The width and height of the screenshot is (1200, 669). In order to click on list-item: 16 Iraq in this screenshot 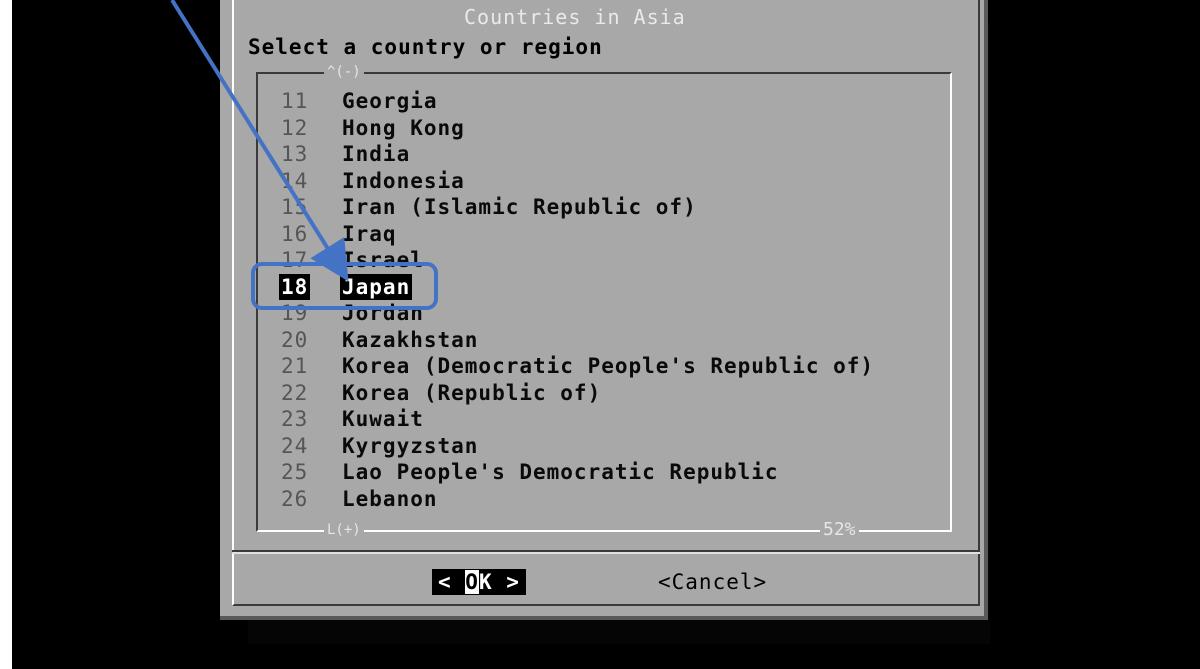, I will do `click(611, 234)`.